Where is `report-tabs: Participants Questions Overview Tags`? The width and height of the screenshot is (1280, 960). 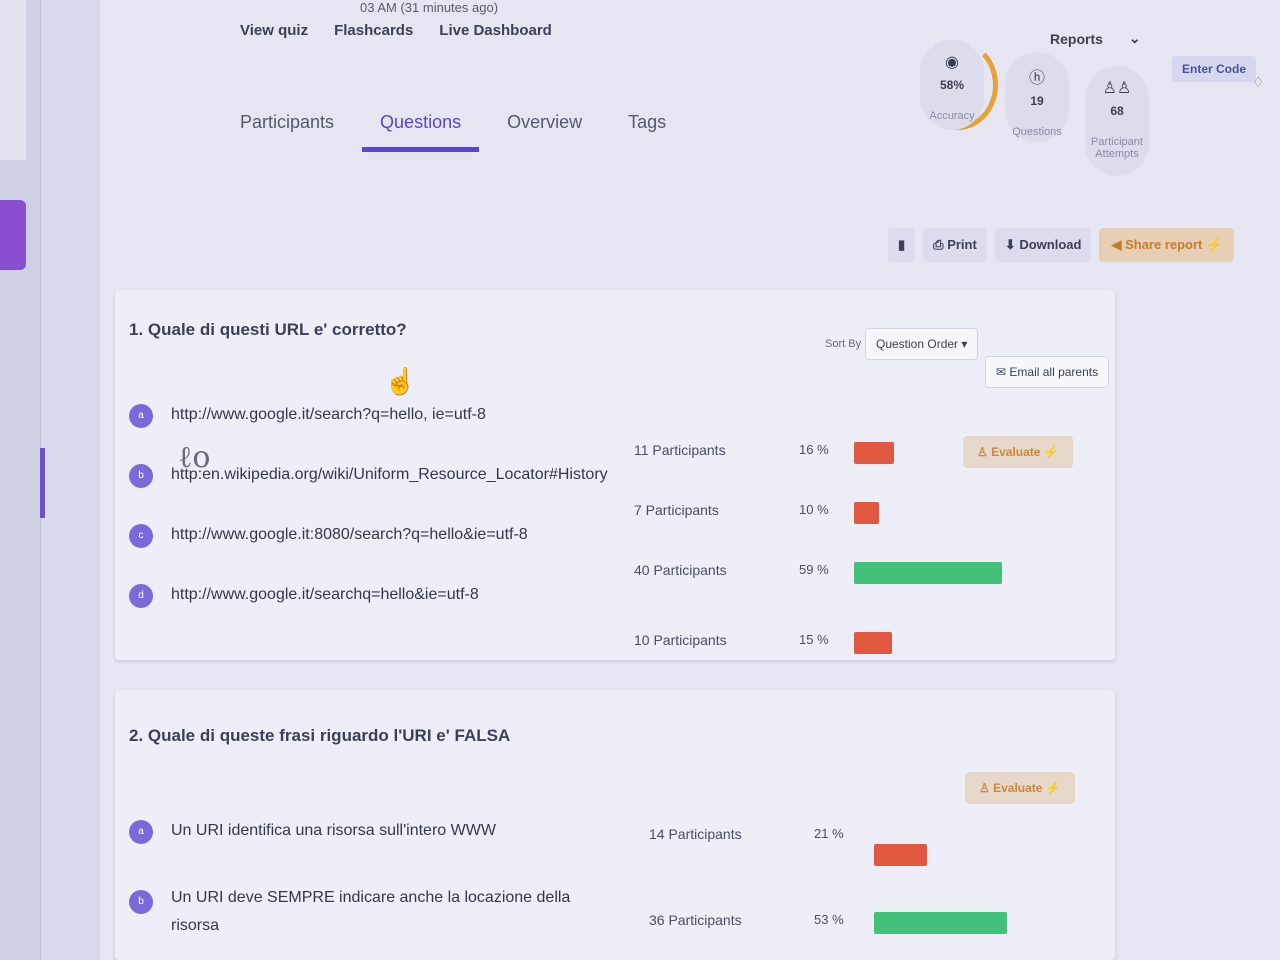
report-tabs: Participants Questions Overview Tags is located at coordinates (453, 132).